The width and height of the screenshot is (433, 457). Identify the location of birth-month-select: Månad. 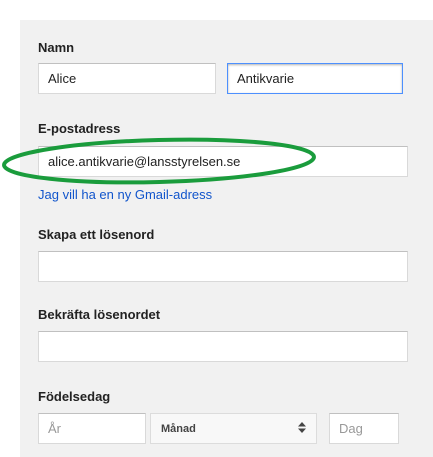
(233, 428).